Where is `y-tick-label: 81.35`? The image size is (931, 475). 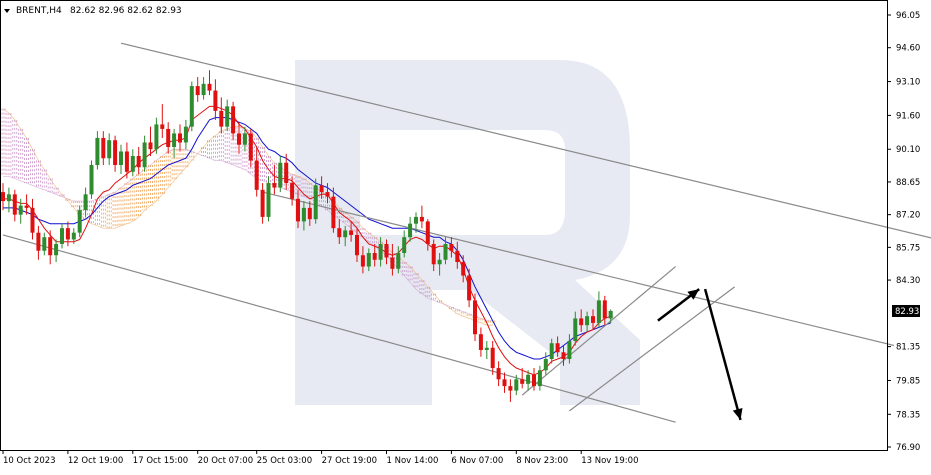
y-tick-label: 81.35 is located at coordinates (908, 348).